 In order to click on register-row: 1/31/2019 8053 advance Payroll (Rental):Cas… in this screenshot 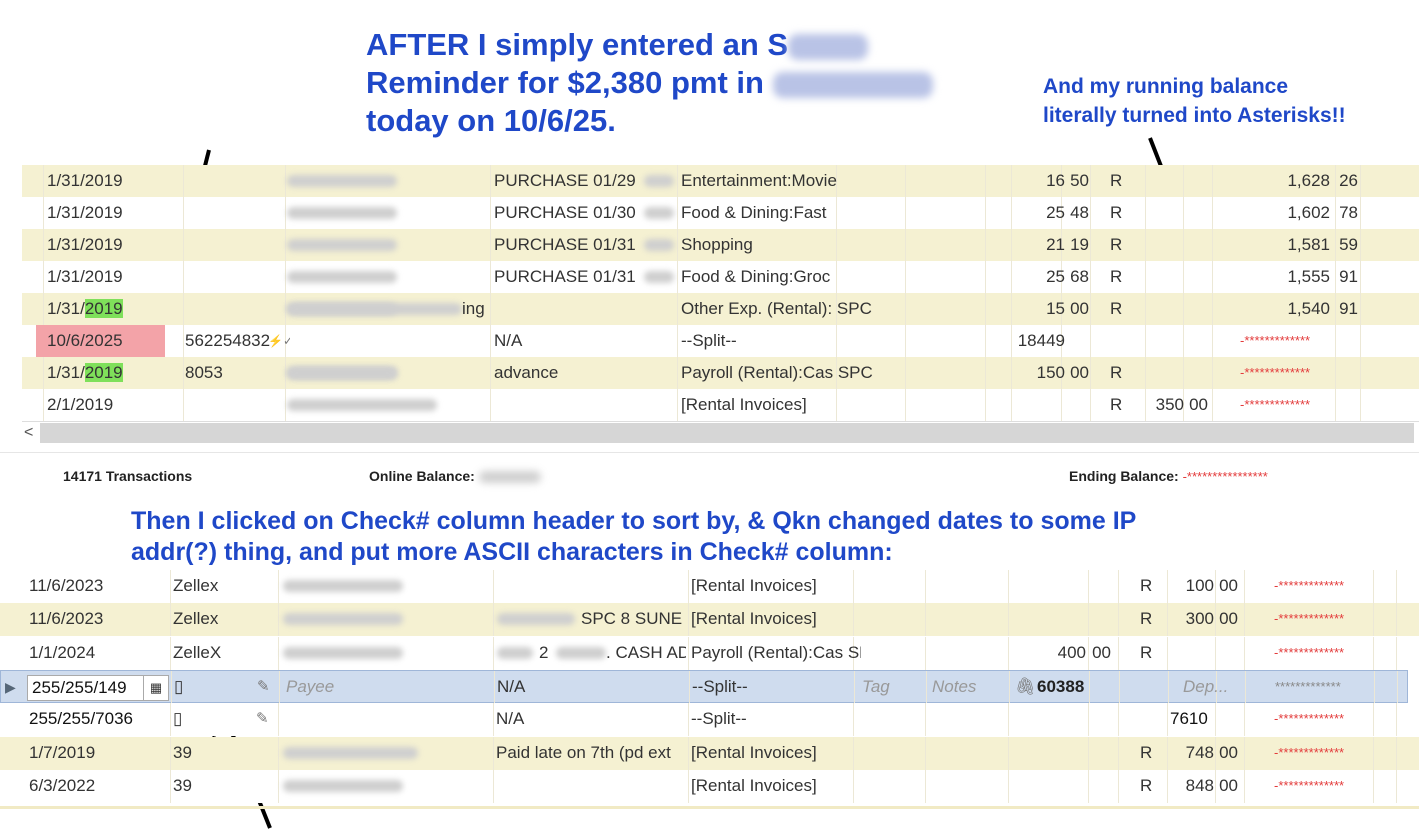, I will do `click(720, 373)`.